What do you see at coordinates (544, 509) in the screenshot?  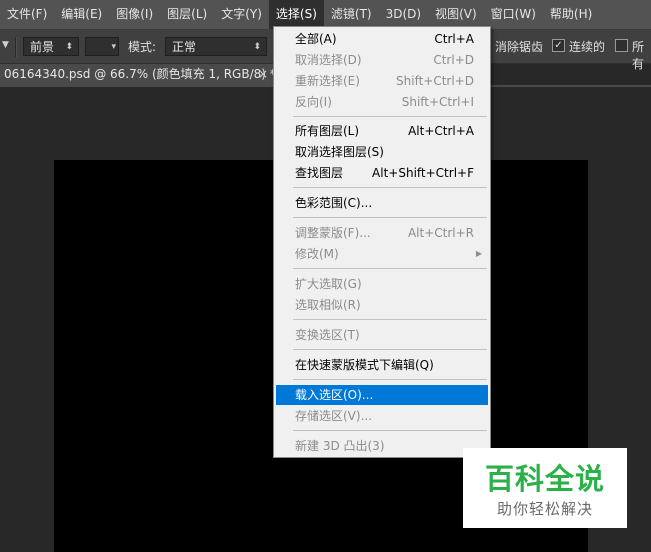 I see `watermark-subtitle: 助你轻松解决` at bounding box center [544, 509].